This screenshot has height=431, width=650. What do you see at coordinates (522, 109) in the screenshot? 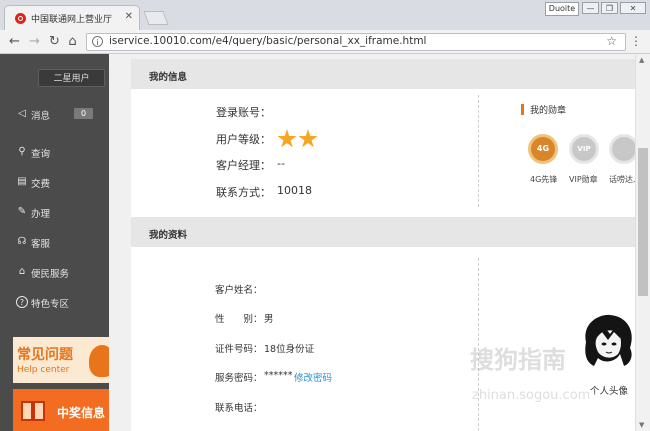
I see `medal-accent-bar` at bounding box center [522, 109].